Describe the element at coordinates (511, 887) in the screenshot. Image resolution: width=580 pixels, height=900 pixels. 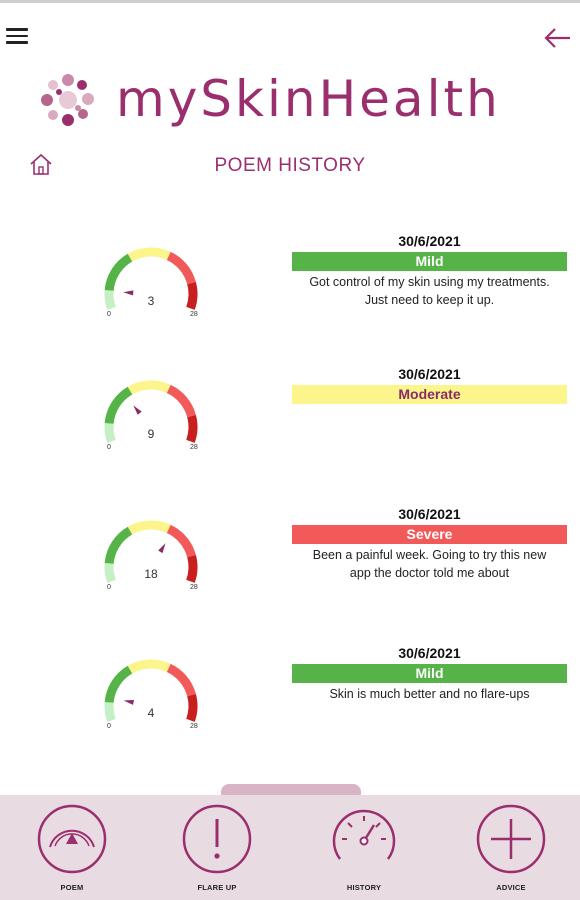
I see `nav-label: ADVICE` at that location.